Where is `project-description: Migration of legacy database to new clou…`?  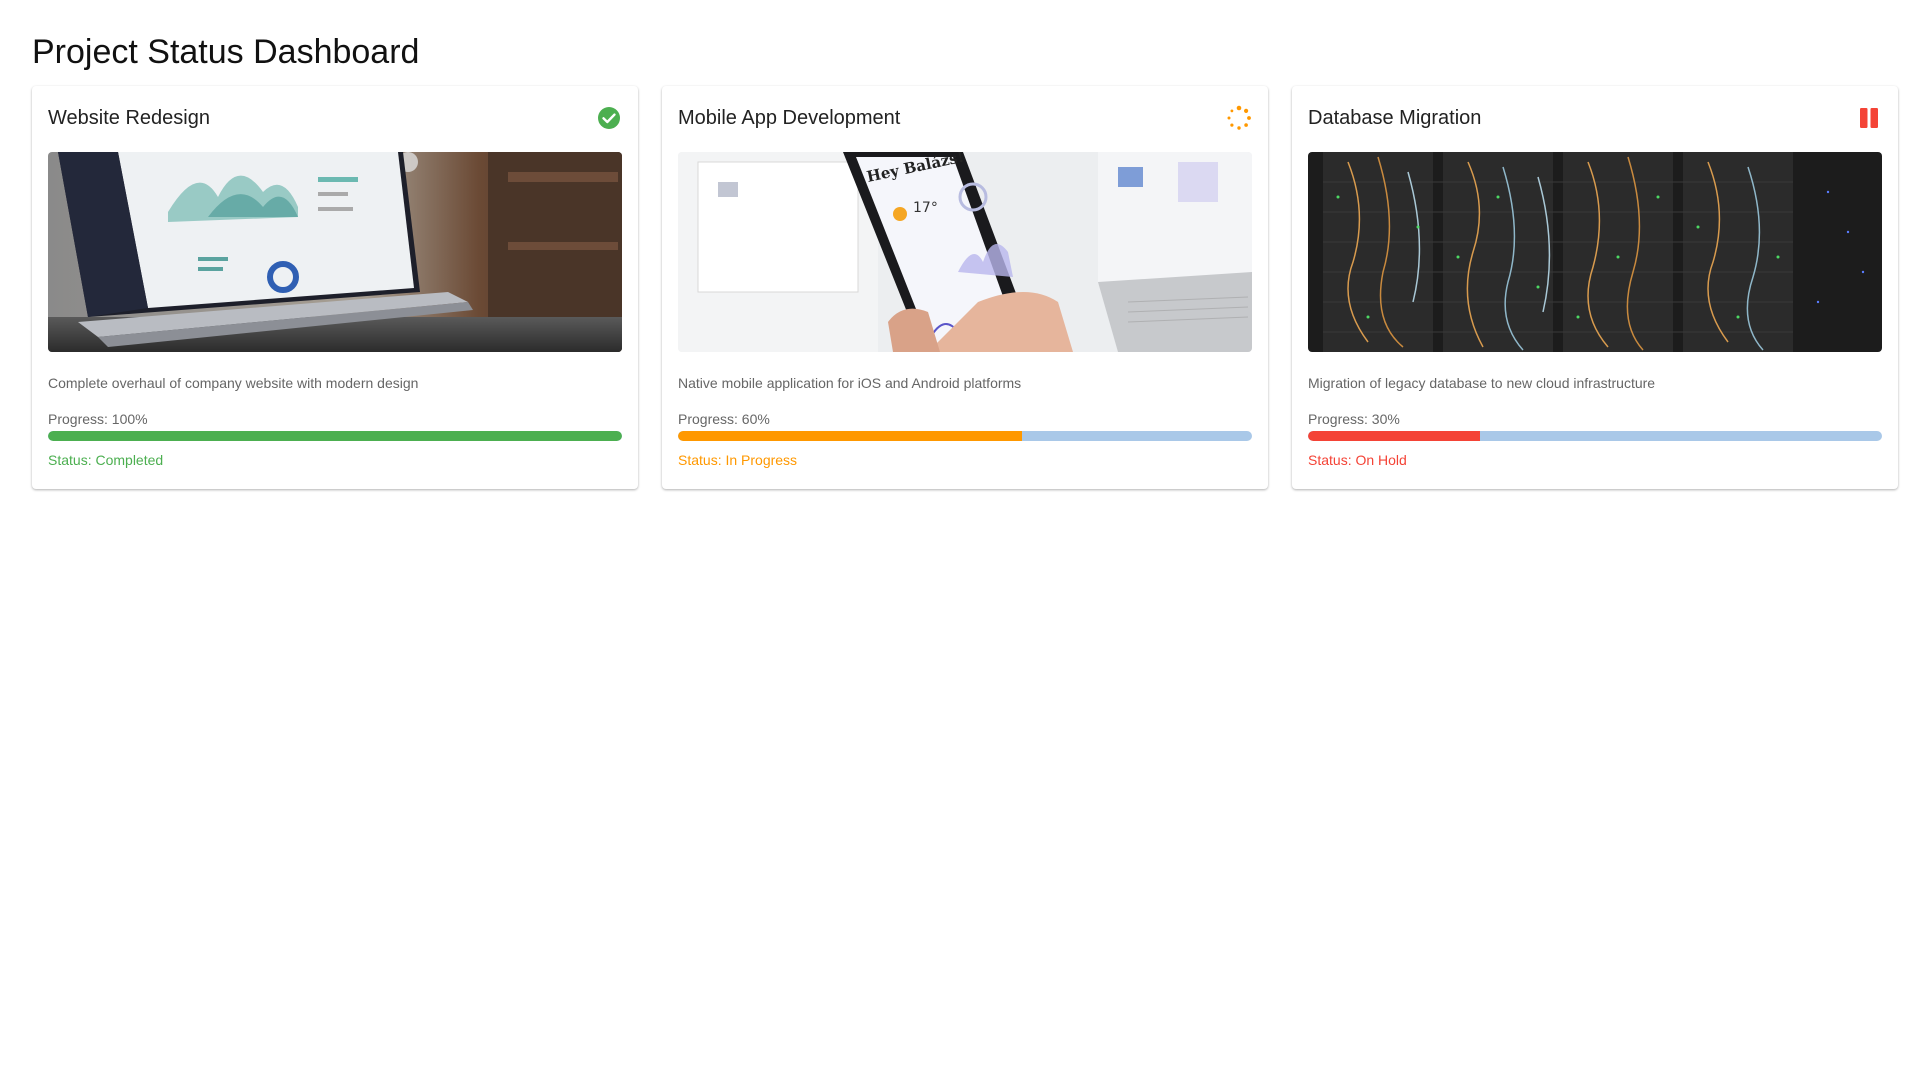
project-description: Migration of legacy database to new clou… is located at coordinates (1482, 383).